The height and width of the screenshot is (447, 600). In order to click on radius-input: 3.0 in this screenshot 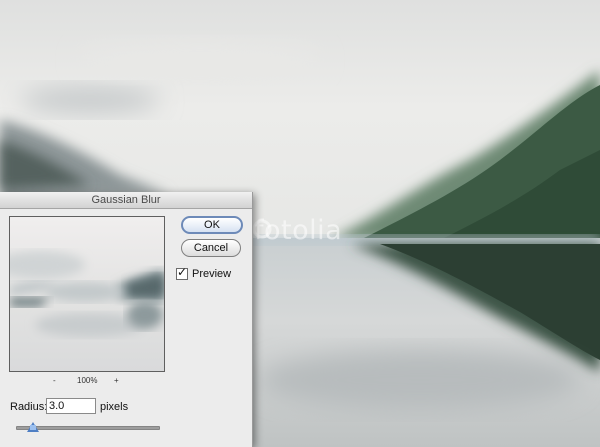, I will do `click(71, 406)`.